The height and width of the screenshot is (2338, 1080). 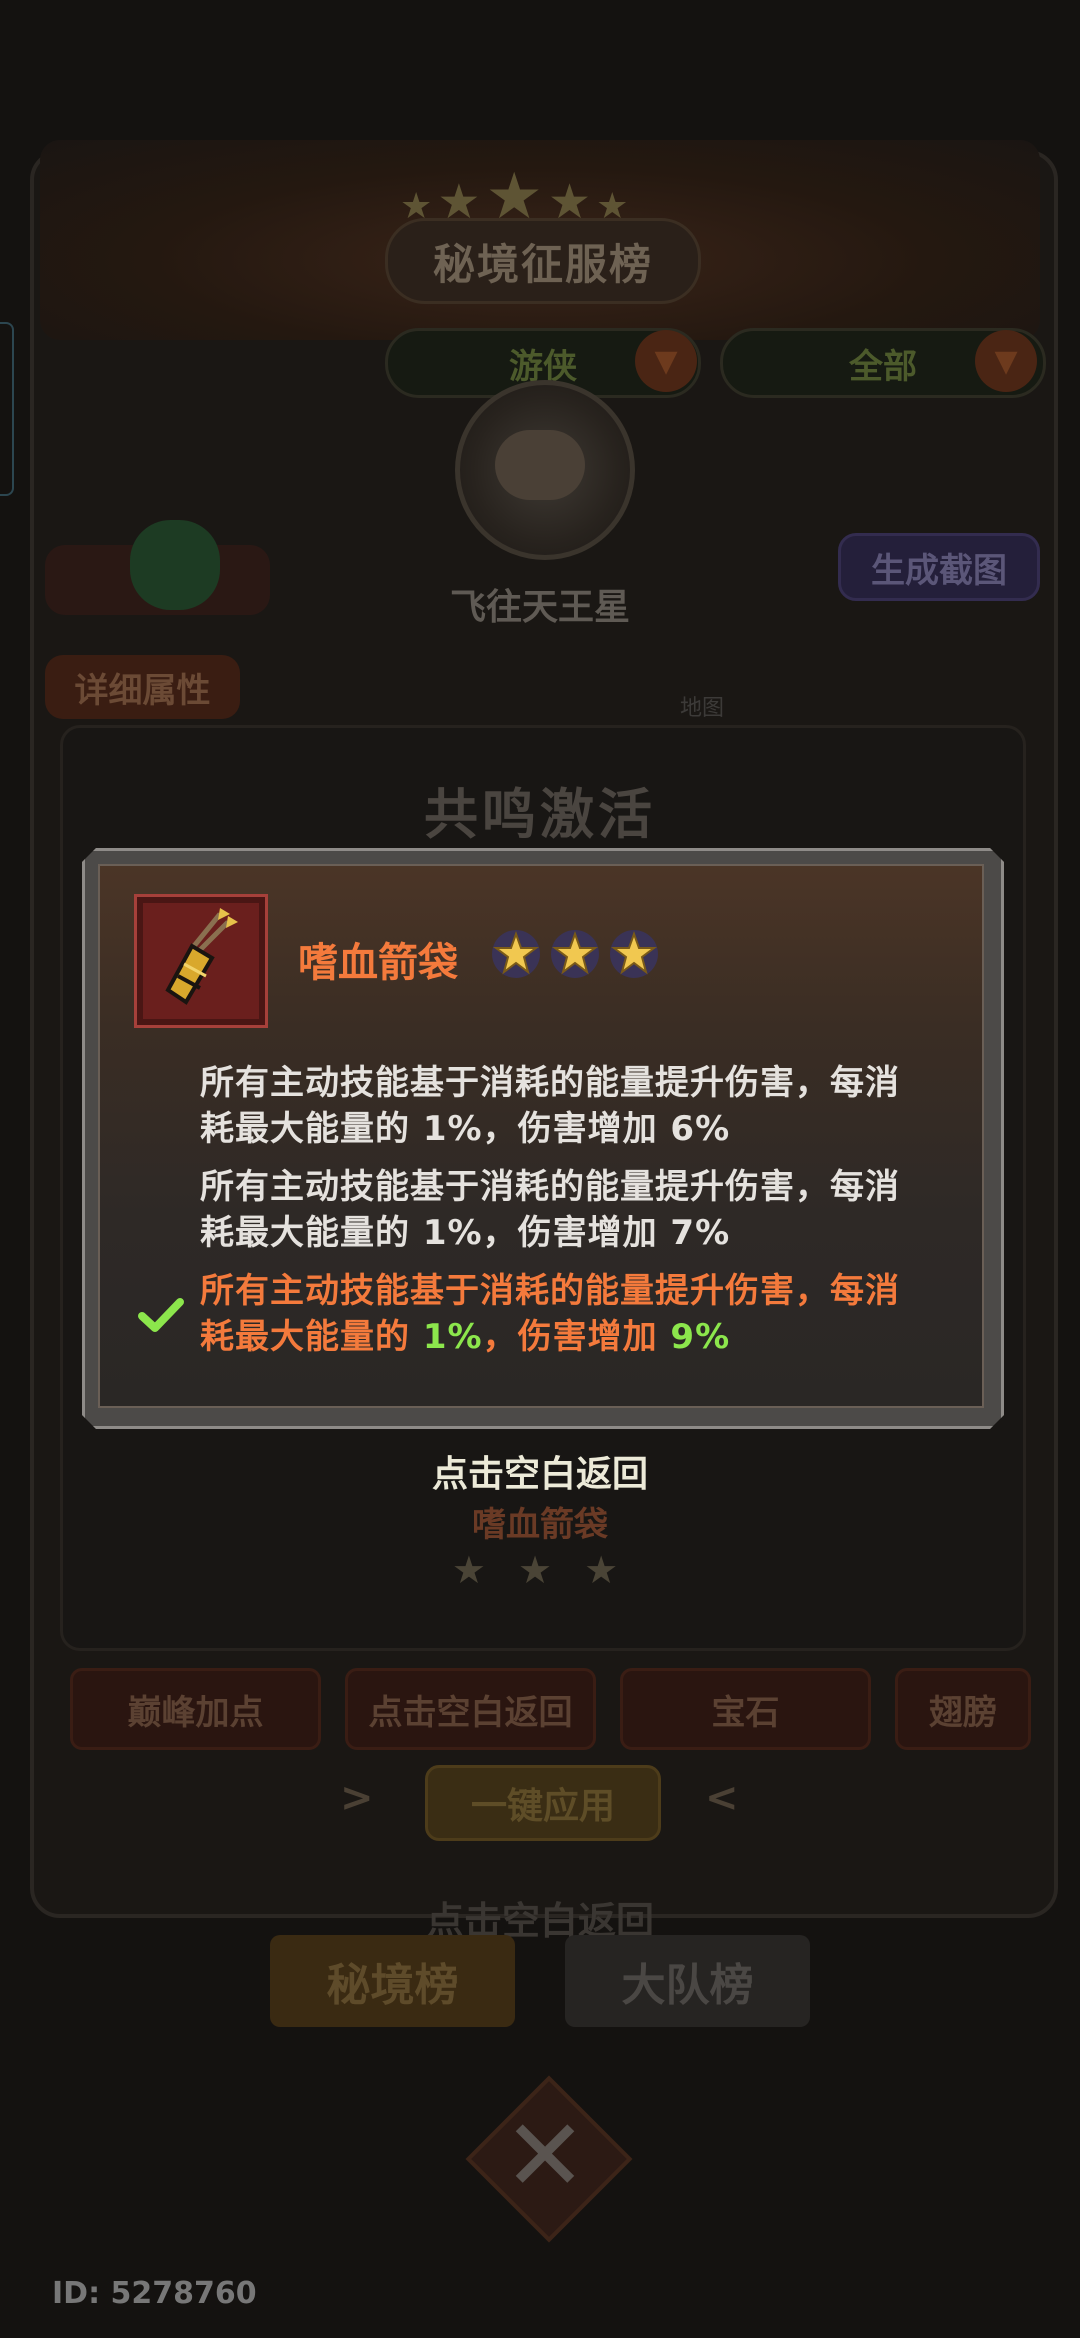 I want to click on item-name: 嗜血箭袋, so click(x=378, y=963).